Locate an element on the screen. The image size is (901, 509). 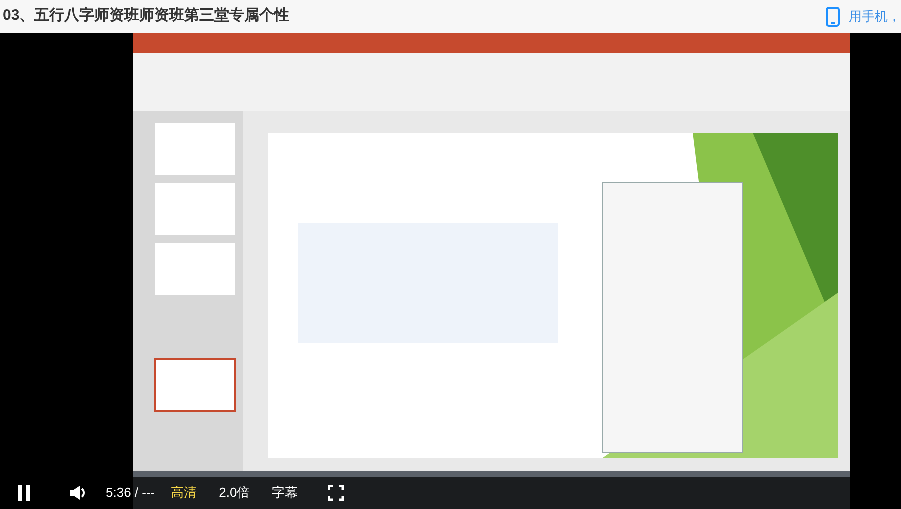
time-display: 5:36 / --- is located at coordinates (131, 493).